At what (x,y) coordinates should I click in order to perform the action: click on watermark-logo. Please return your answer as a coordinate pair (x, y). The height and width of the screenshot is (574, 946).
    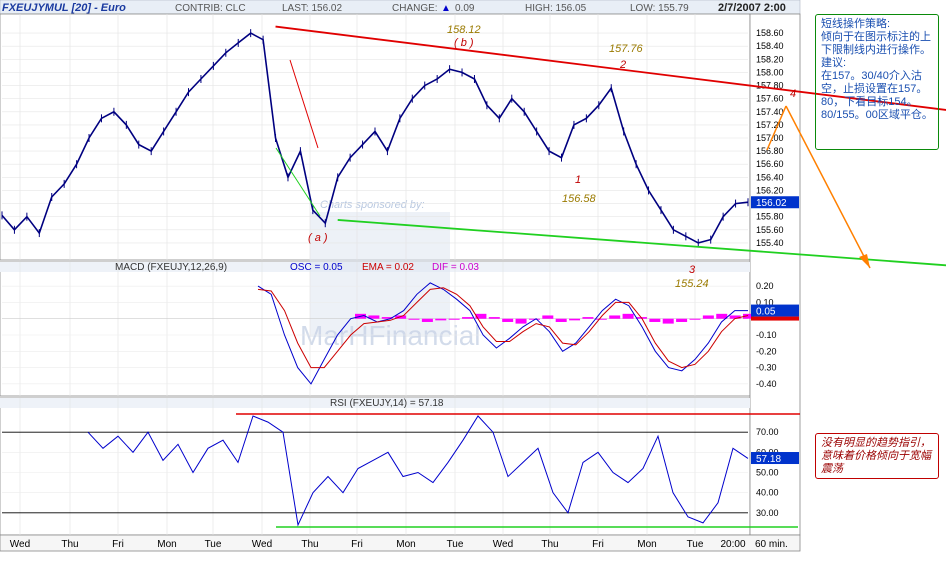
    Looking at the image, I should click on (380, 274).